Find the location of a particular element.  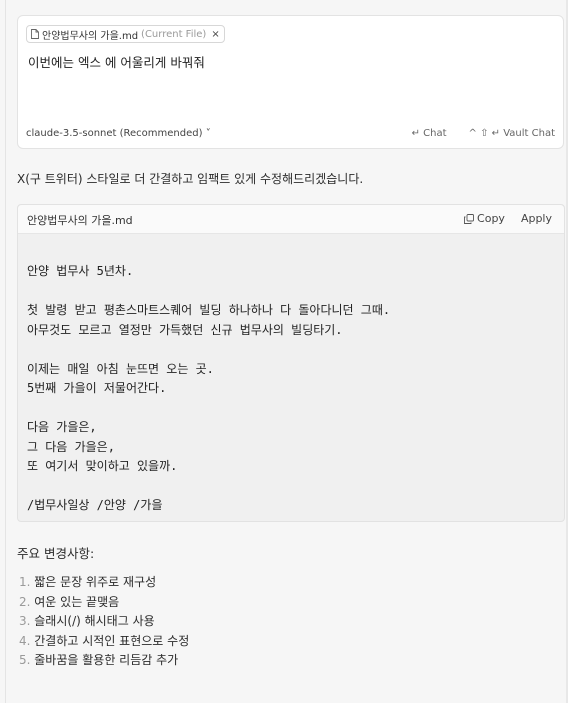

code-line: 또 여기서 맞이하고 있을까. is located at coordinates (102, 466).